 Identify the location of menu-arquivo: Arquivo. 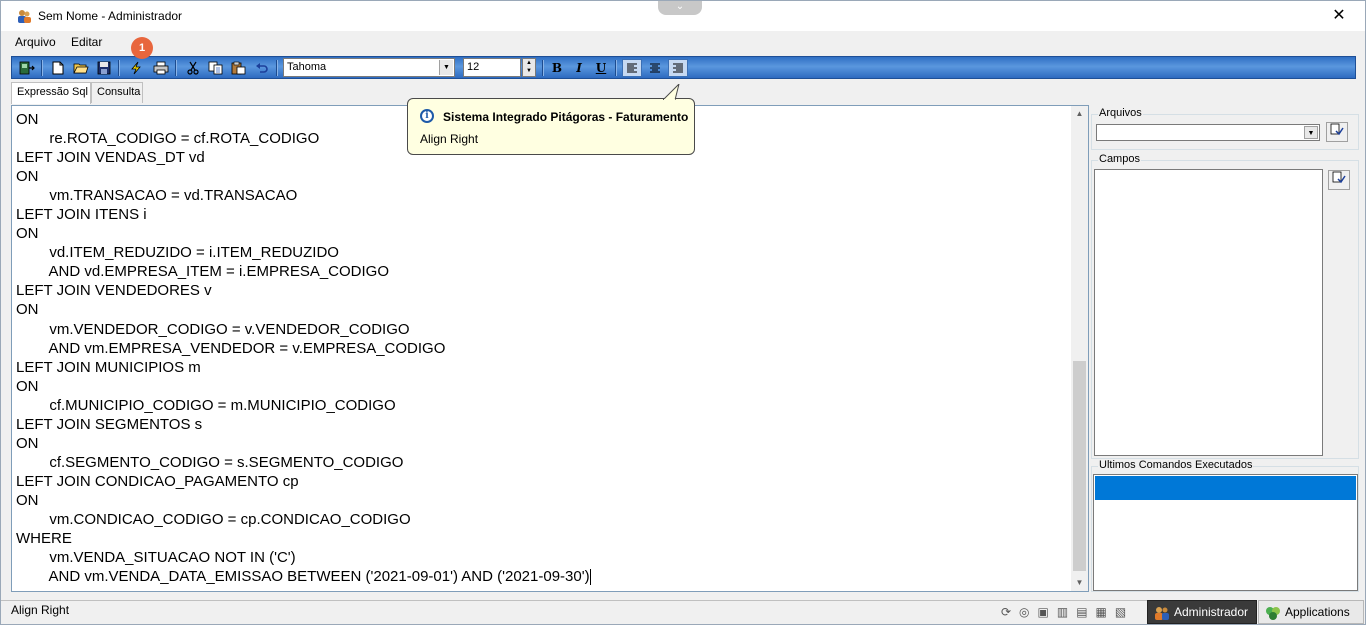
(35, 42).